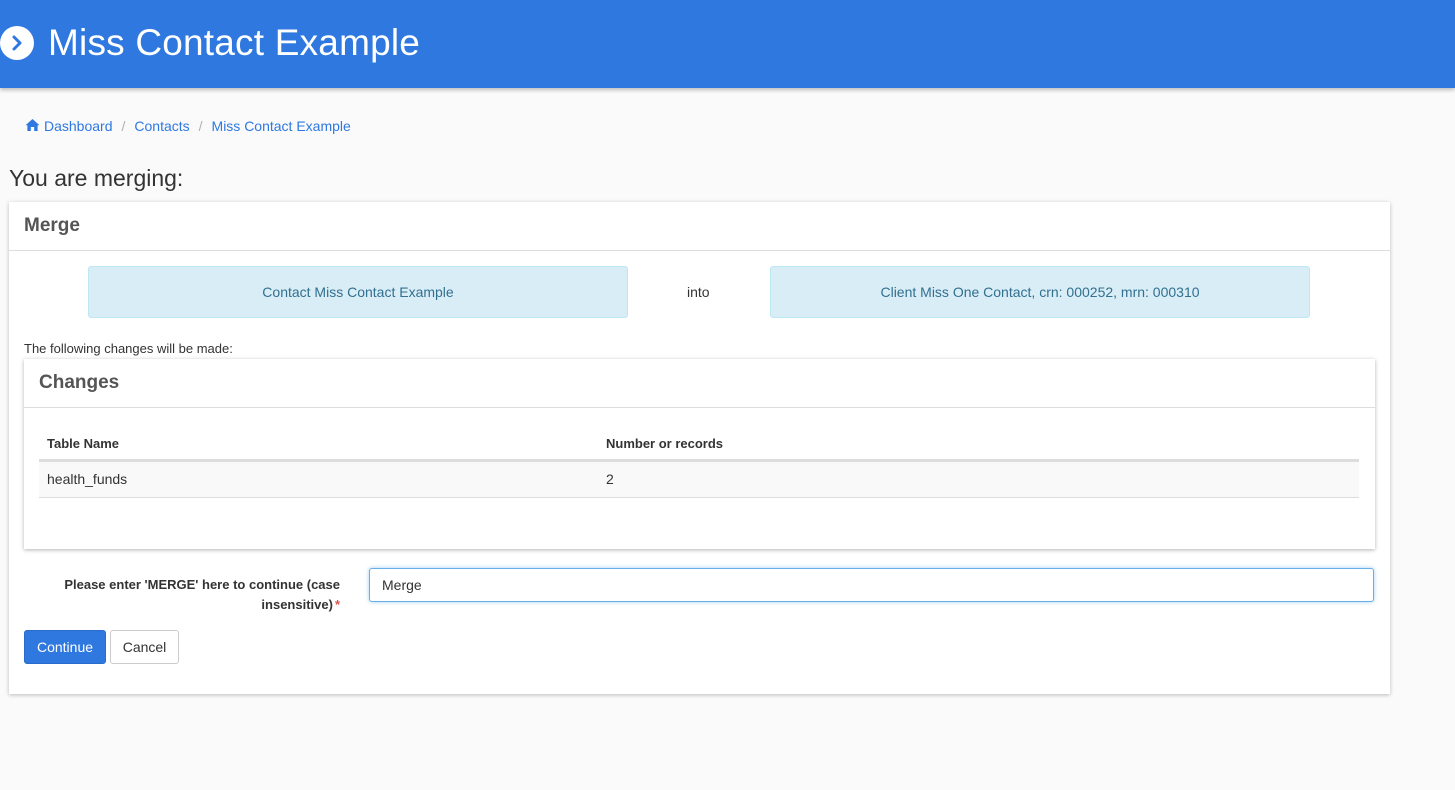 The image size is (1455, 790). Describe the element at coordinates (699, 226) in the screenshot. I see `merge-panel-title: Merge` at that location.